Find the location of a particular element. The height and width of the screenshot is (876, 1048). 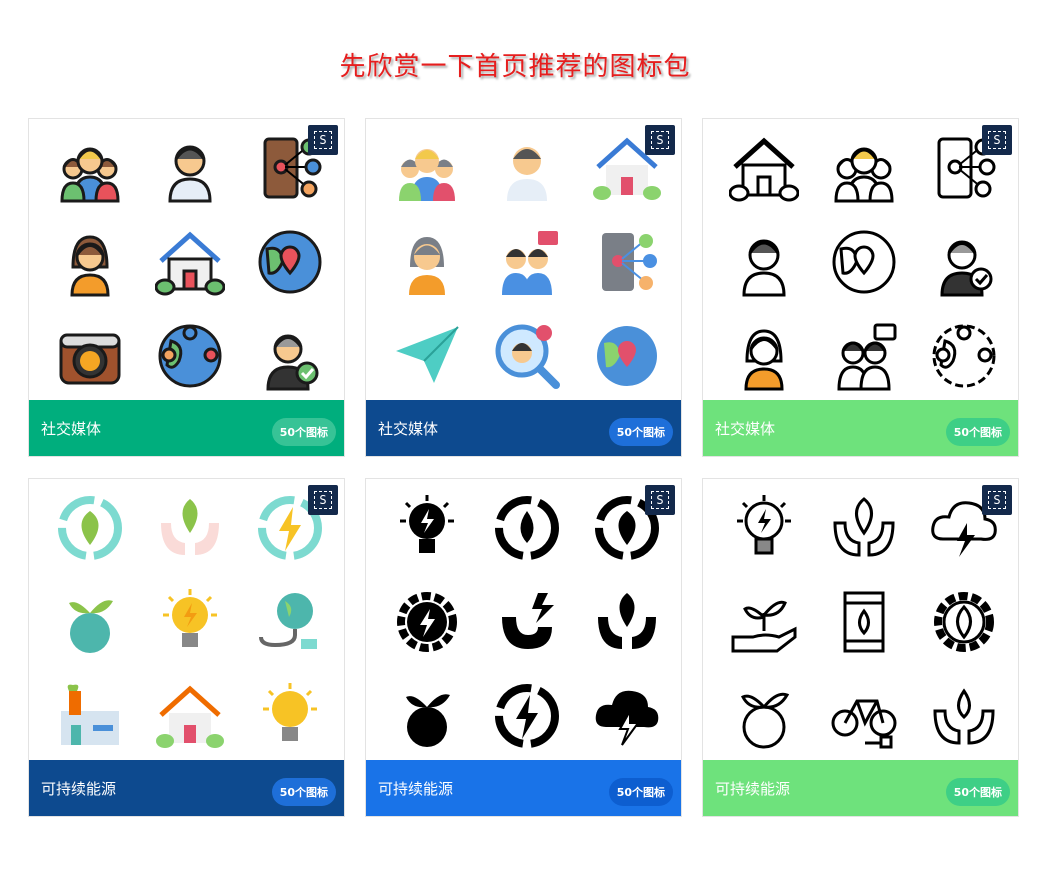

icon-pack-card-energy-line: S 可持续能源 50个图标 is located at coordinates (860, 647).